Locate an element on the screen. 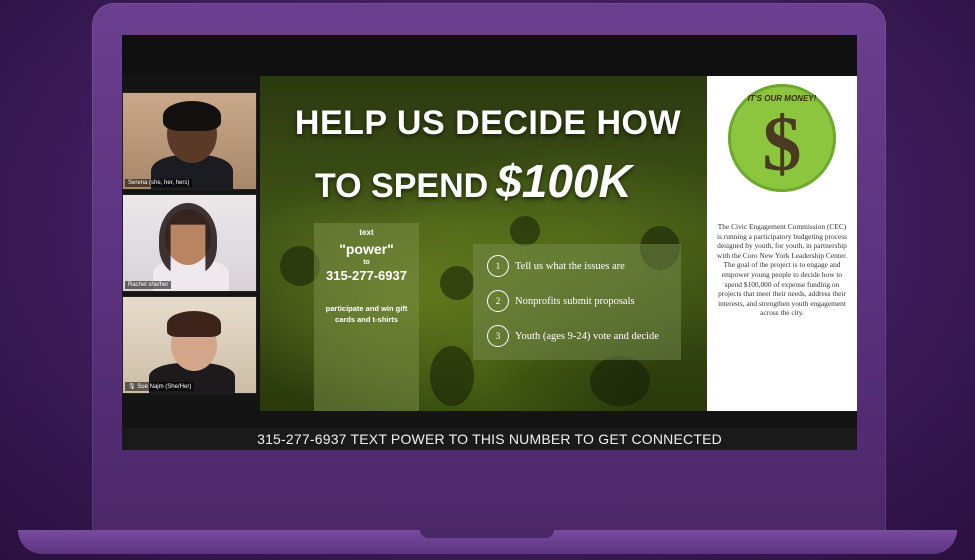 The height and width of the screenshot is (560, 975). participant-tile-rachel: Rachel she/her is located at coordinates (189, 243).